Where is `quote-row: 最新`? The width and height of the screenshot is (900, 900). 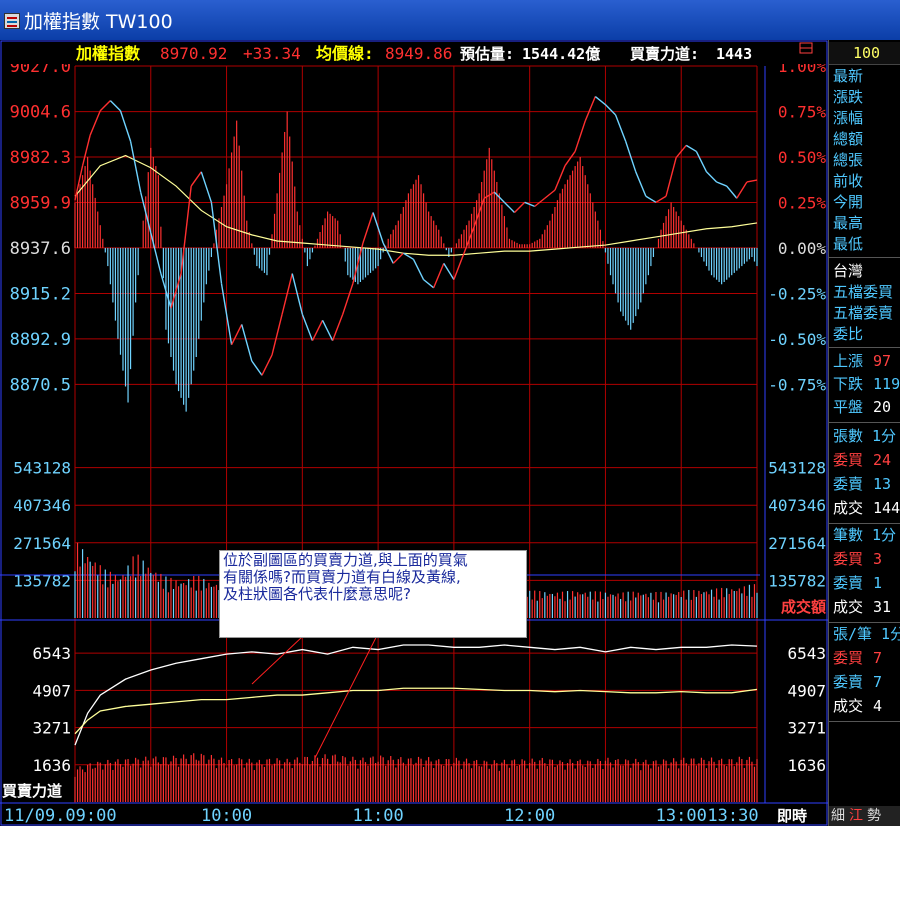 quote-row: 最新 is located at coordinates (848, 76).